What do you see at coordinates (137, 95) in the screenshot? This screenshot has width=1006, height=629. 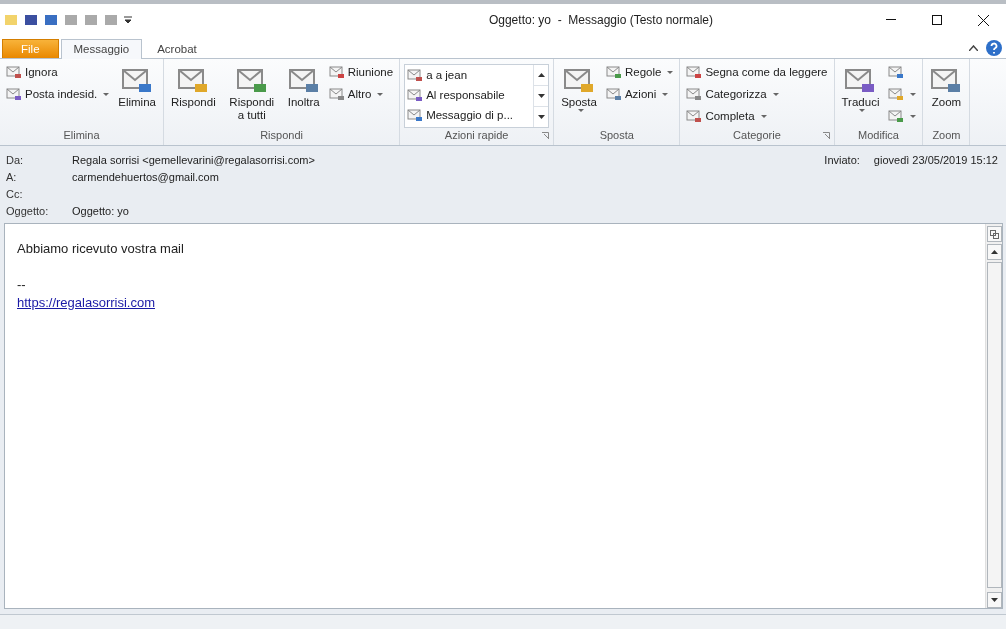 I see `ribbon-button: Elimina` at bounding box center [137, 95].